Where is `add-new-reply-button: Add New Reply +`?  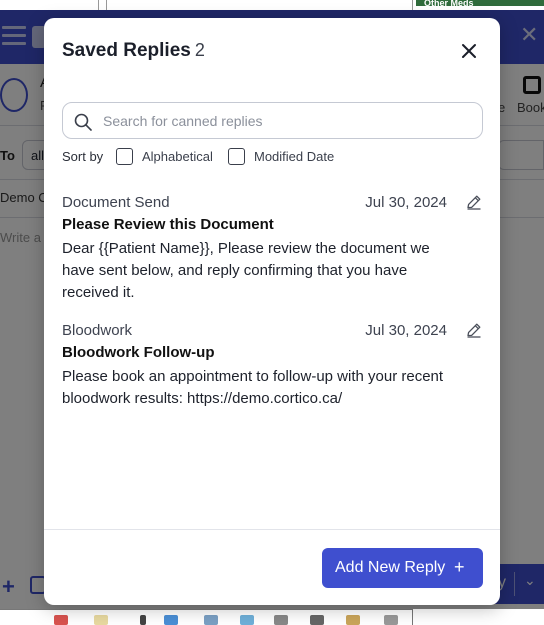 add-new-reply-button: Add New Reply + is located at coordinates (402, 568).